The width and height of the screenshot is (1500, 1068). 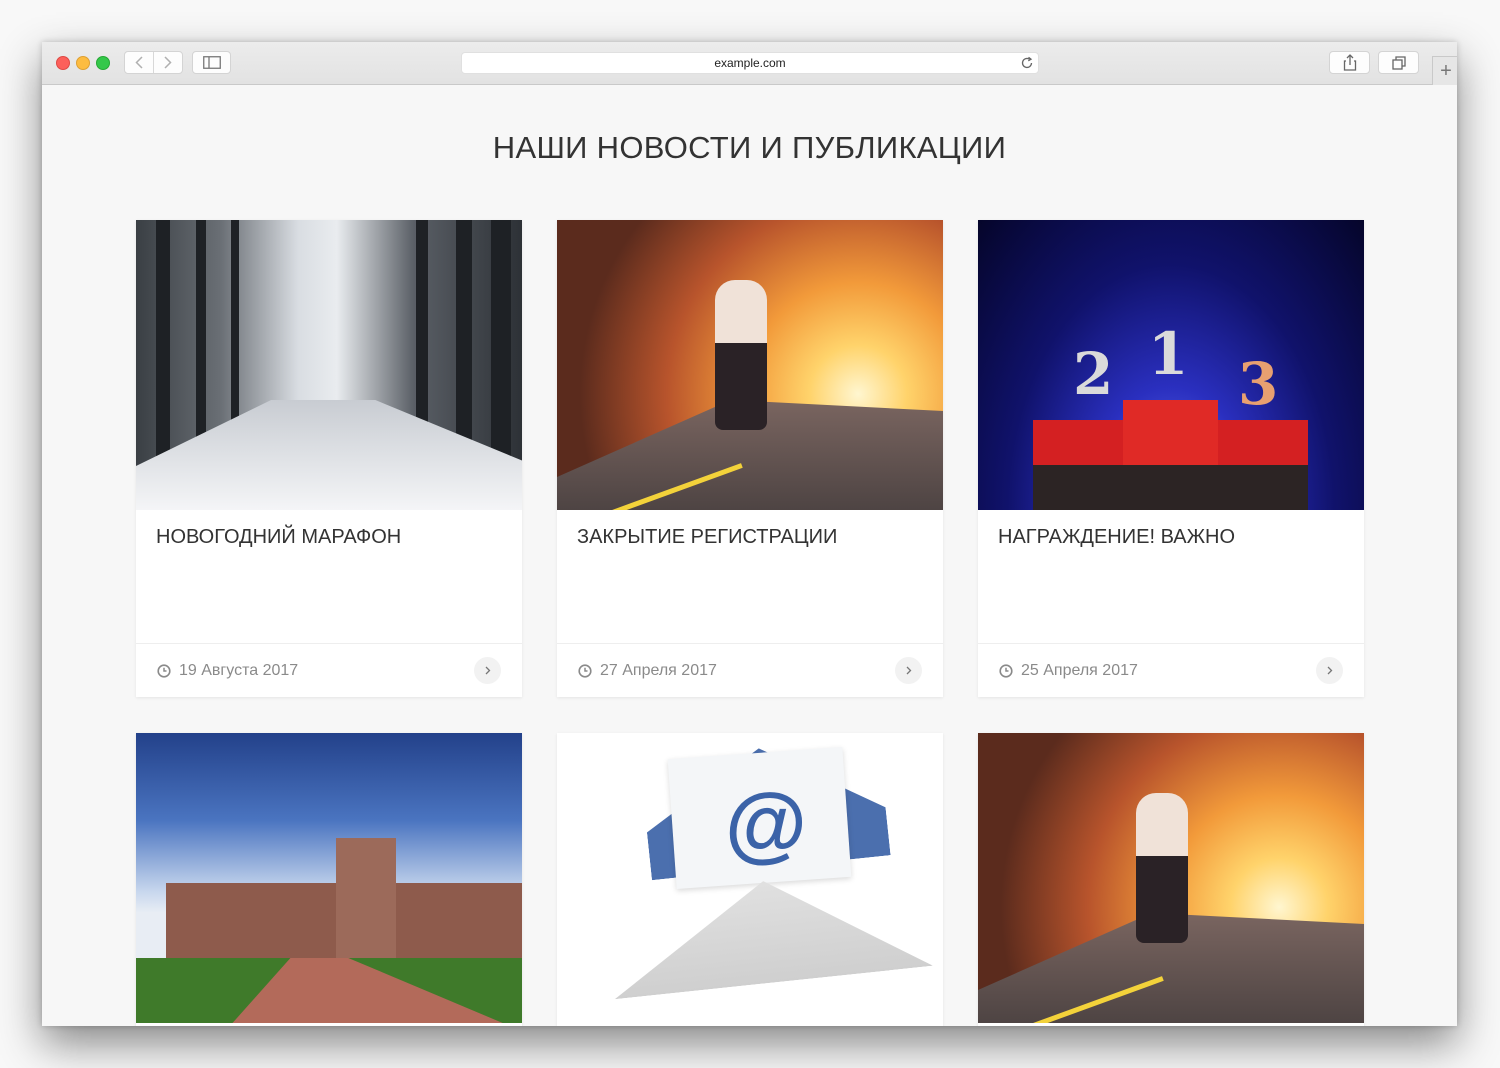 I want to click on news-card-footer: 27 Апреля 2017, so click(x=750, y=670).